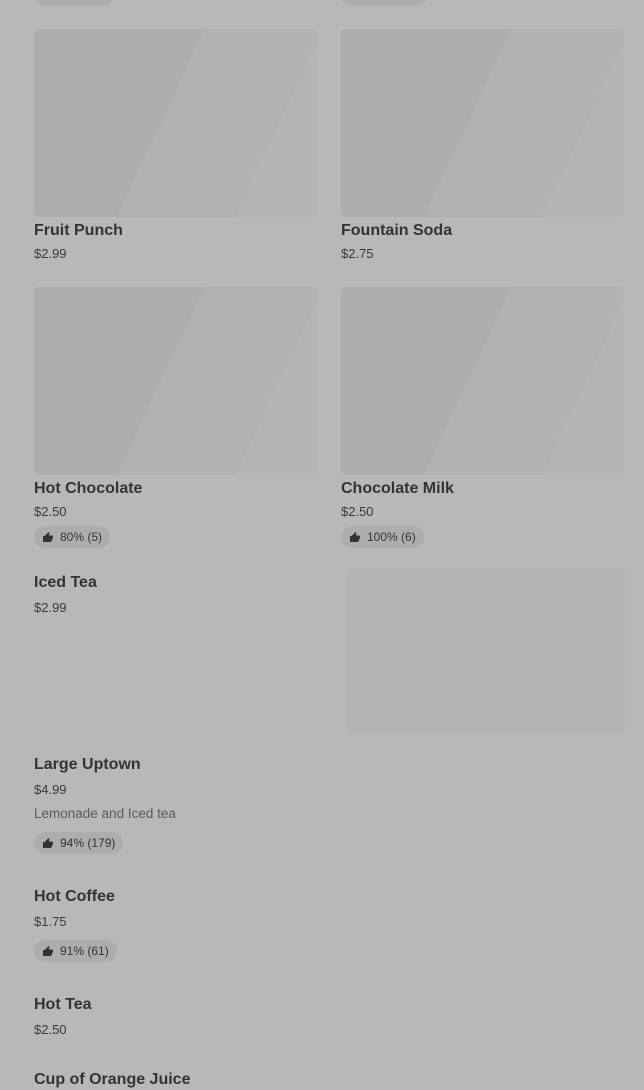 The width and height of the screenshot is (644, 1090). I want to click on rating-badge: 100% (6), so click(382, 537).